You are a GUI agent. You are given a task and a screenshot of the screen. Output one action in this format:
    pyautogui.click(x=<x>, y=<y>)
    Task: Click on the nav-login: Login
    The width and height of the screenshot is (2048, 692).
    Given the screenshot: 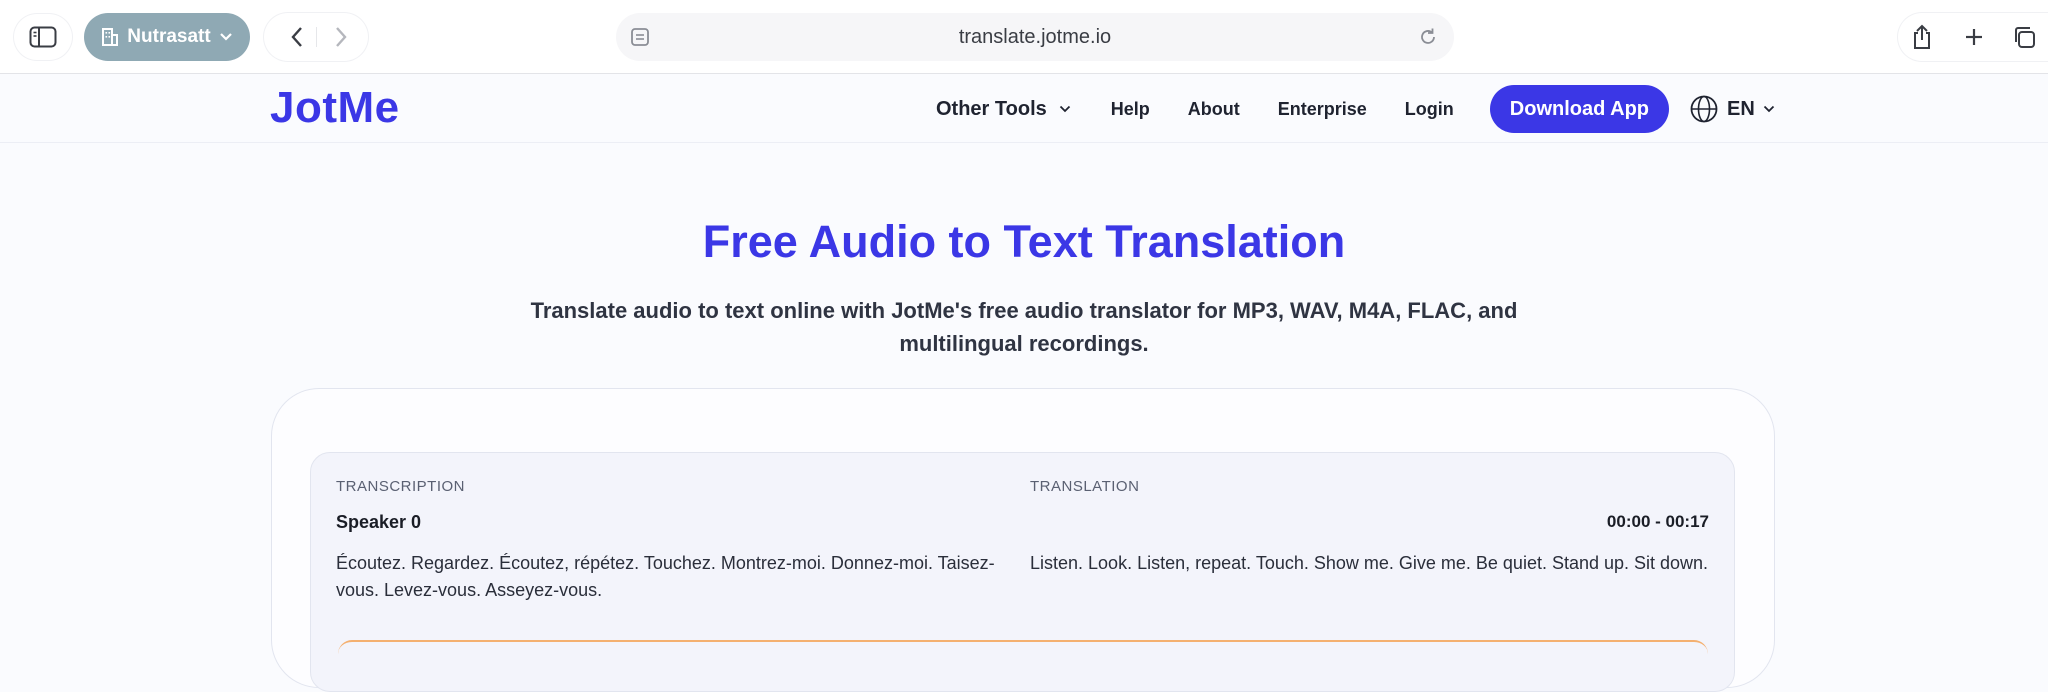 What is the action you would take?
    pyautogui.click(x=1429, y=109)
    